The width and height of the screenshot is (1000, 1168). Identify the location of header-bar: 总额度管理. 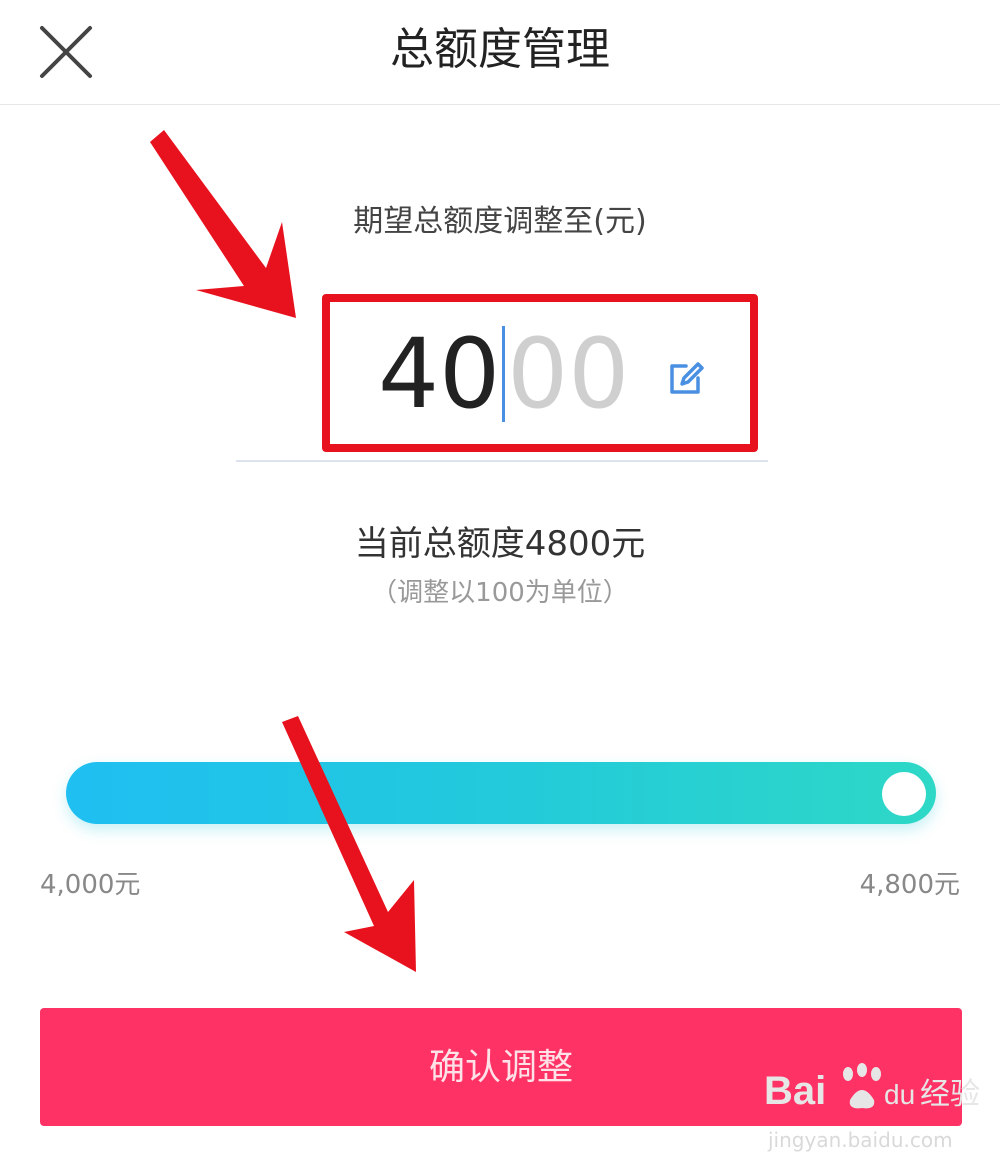
(500, 52).